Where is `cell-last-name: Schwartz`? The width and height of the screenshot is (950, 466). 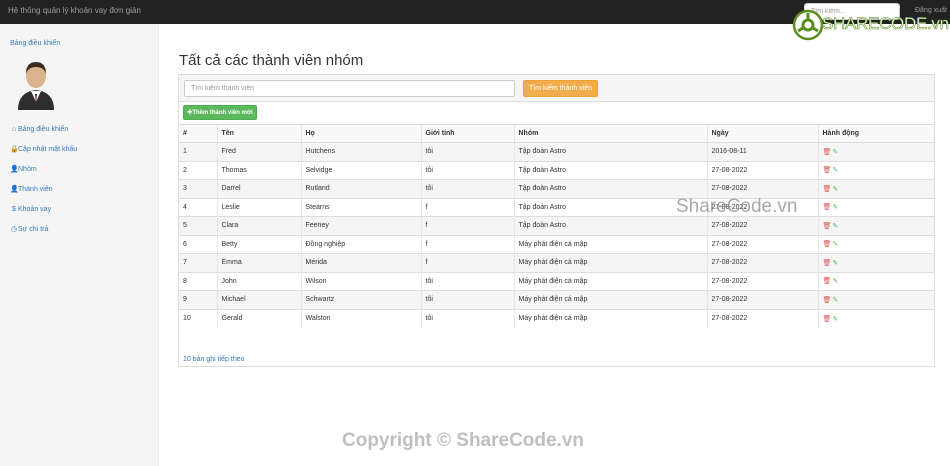 cell-last-name: Schwartz is located at coordinates (360, 299).